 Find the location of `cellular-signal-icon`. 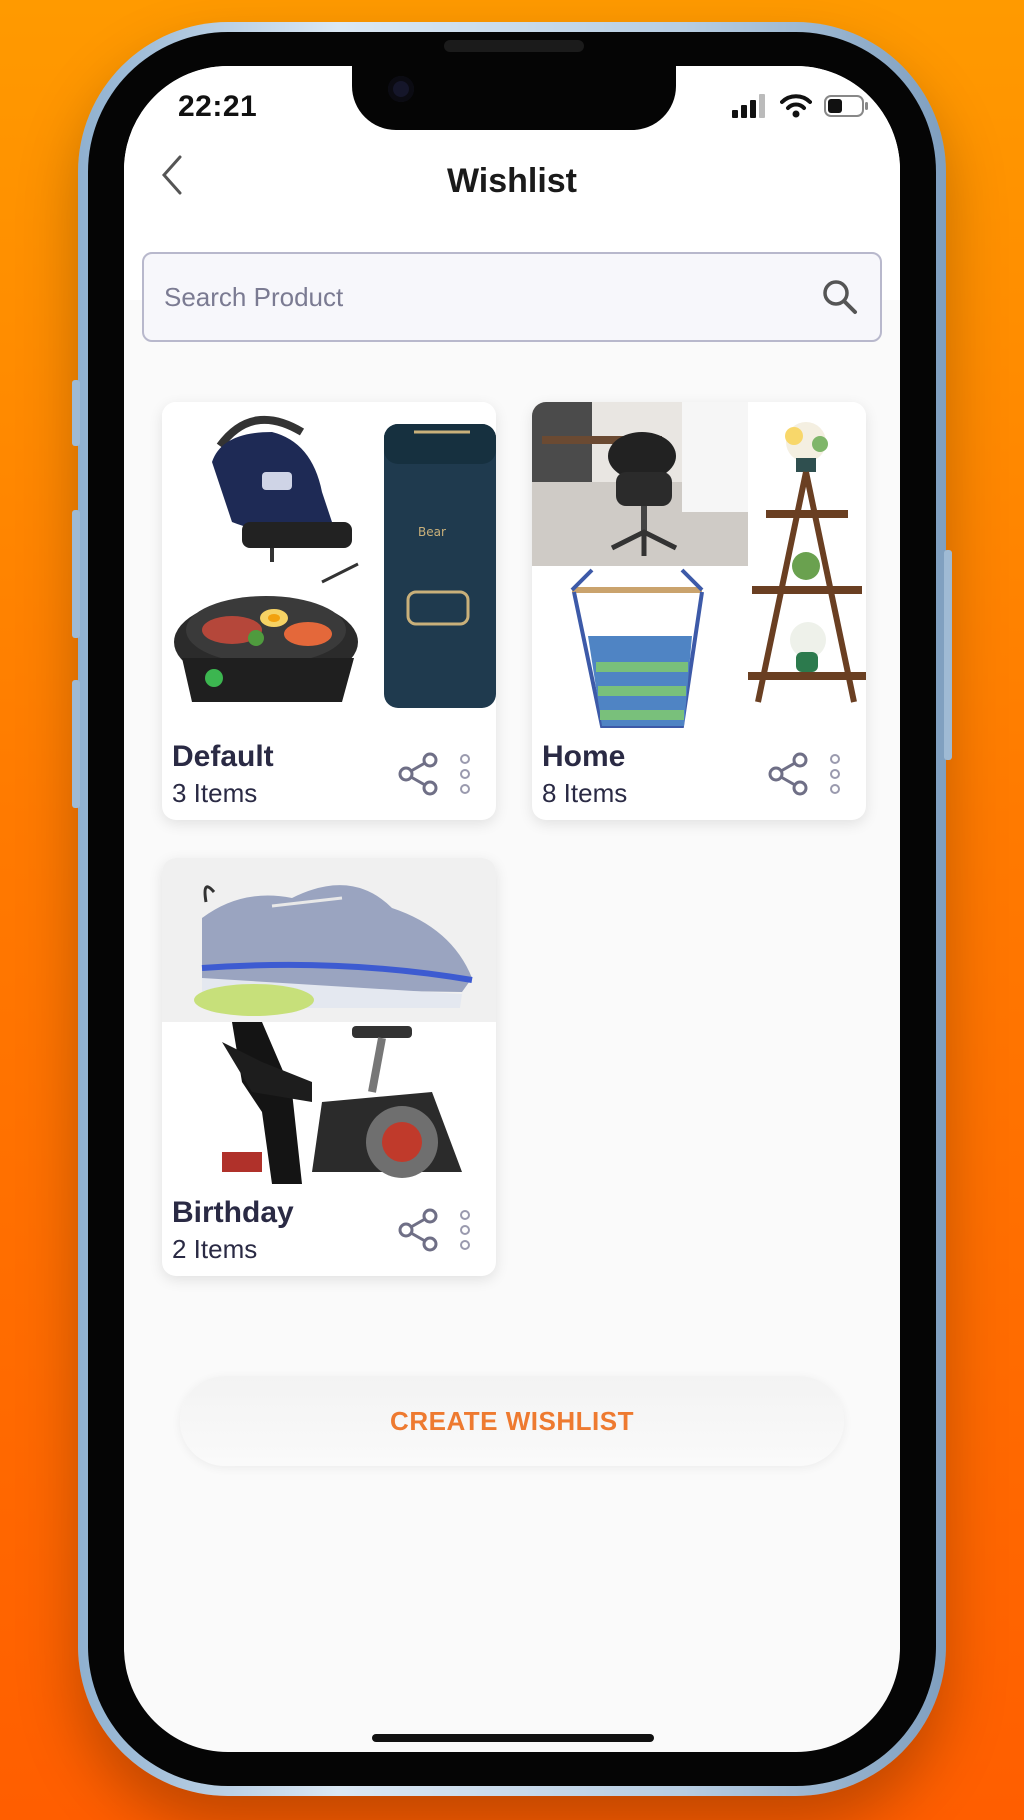

cellular-signal-icon is located at coordinates (748, 106).